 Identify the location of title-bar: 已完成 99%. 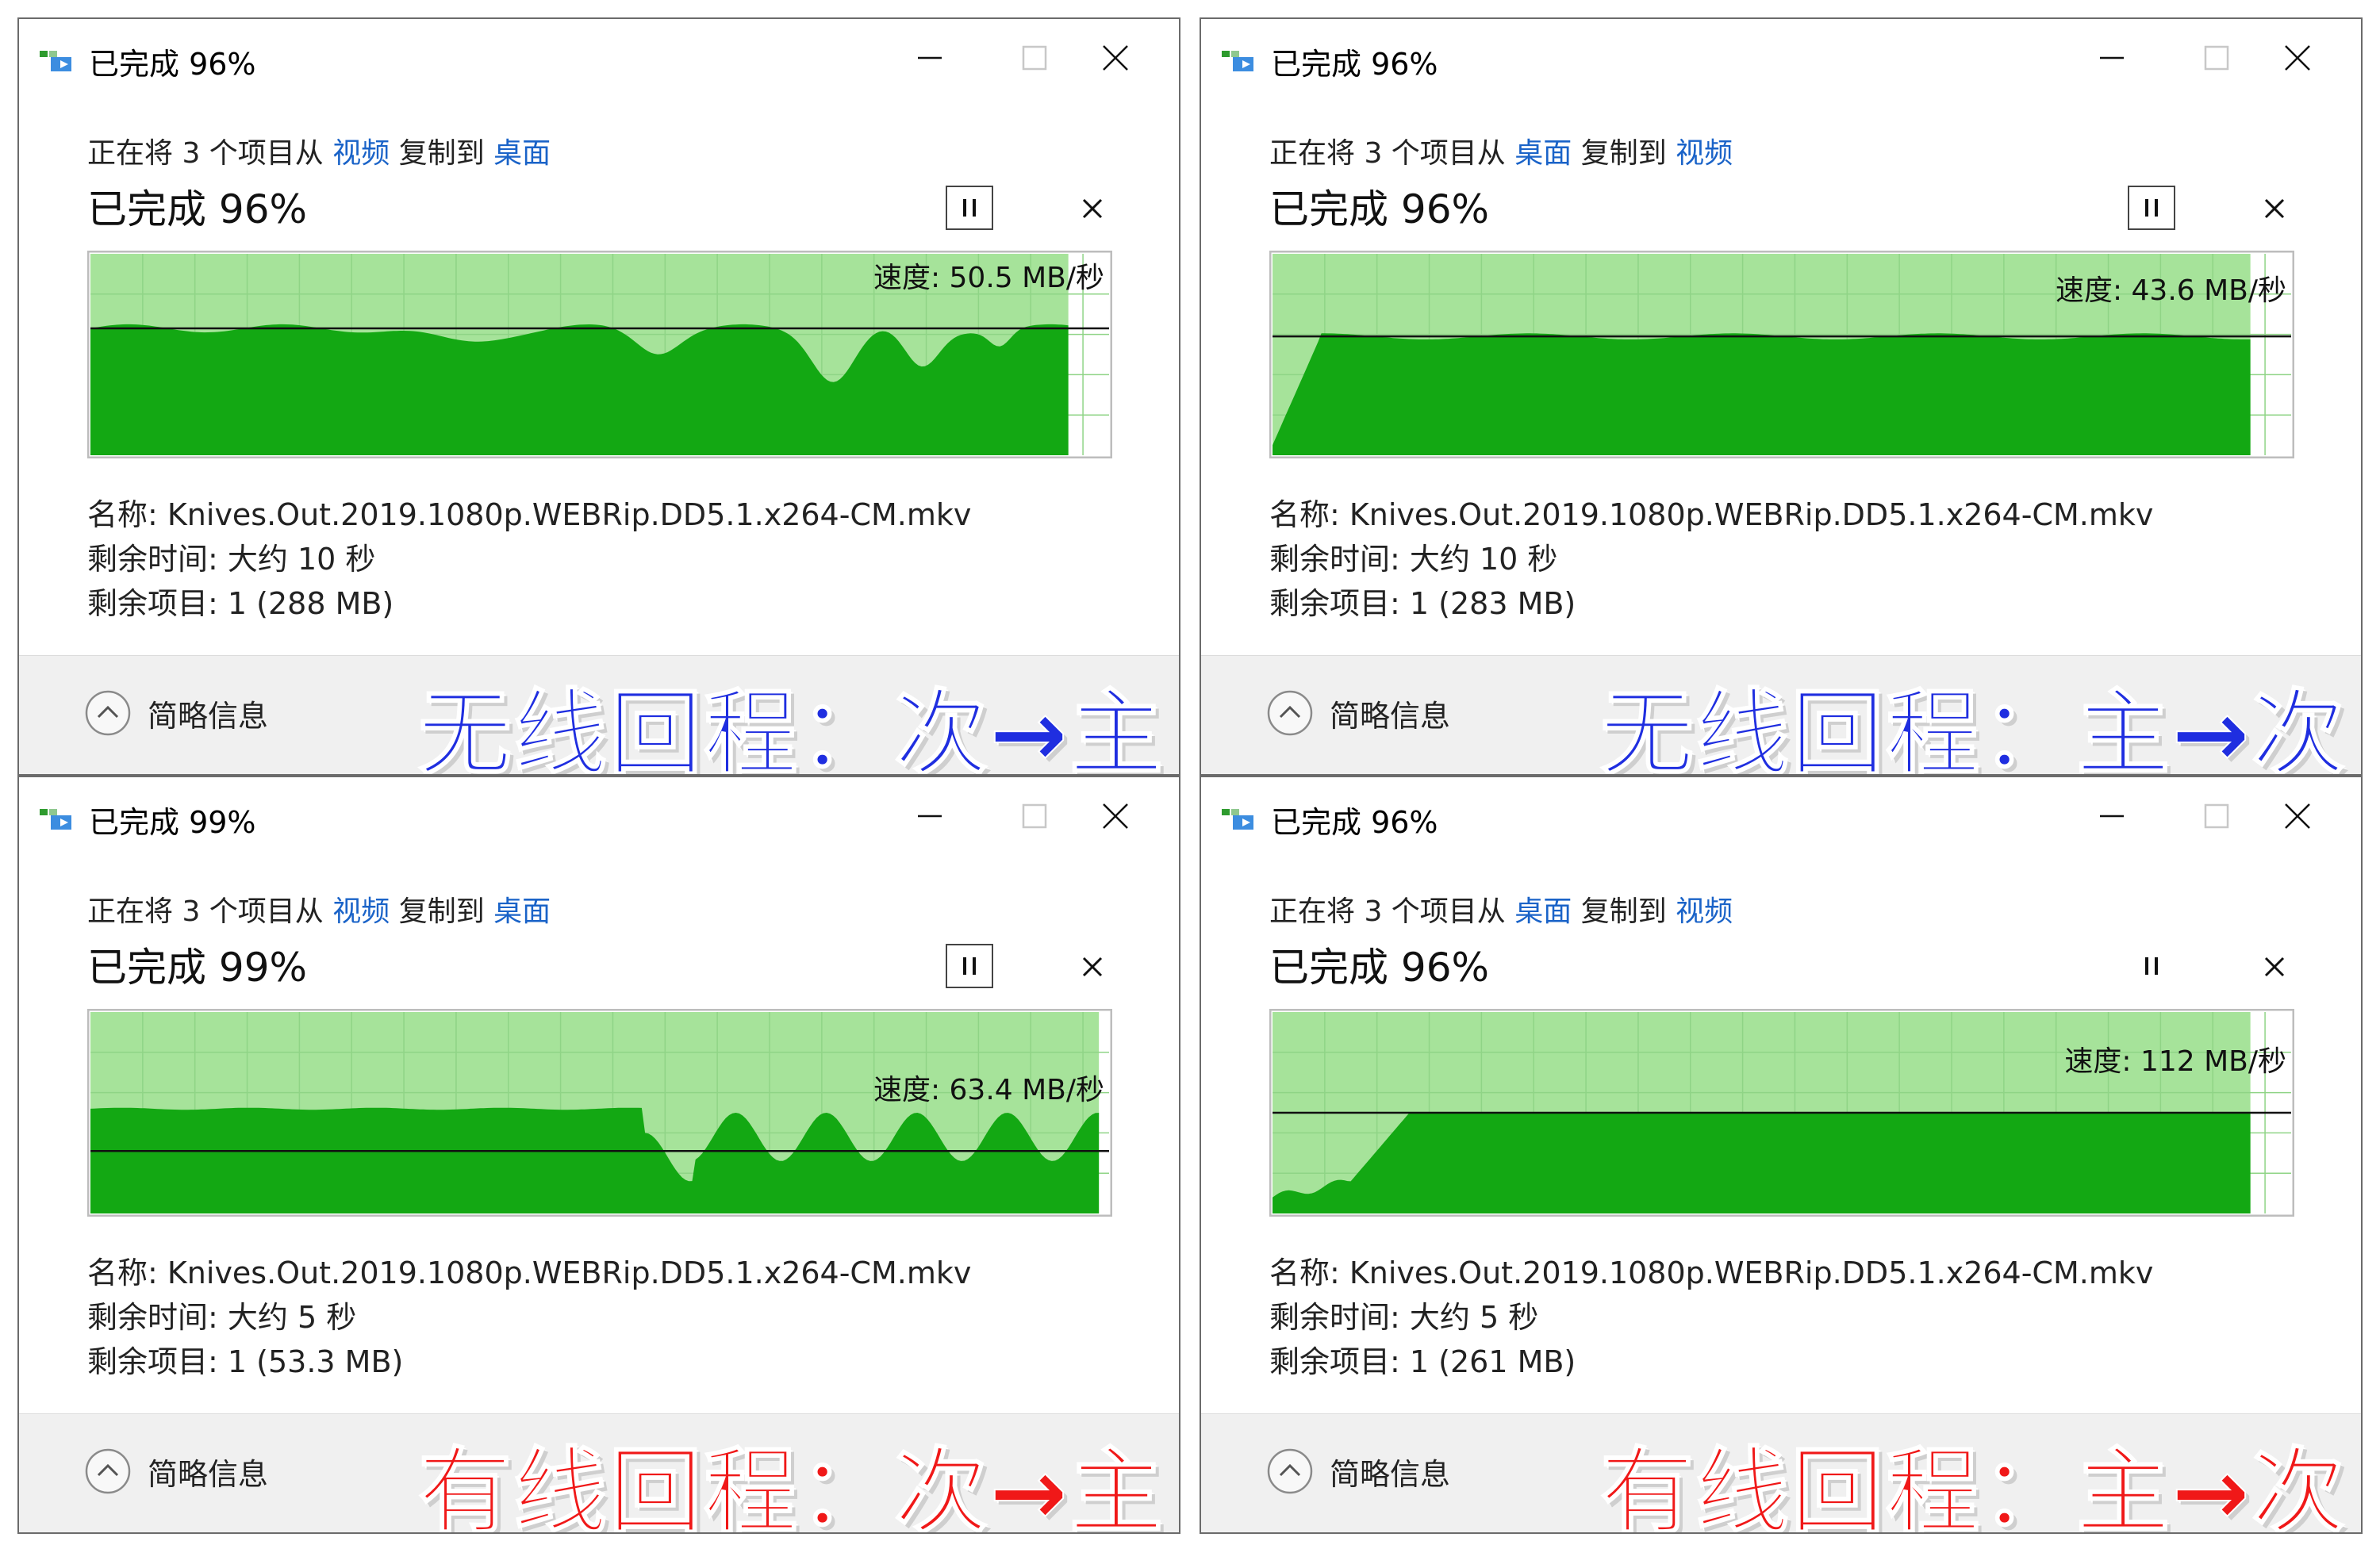
(599, 815).